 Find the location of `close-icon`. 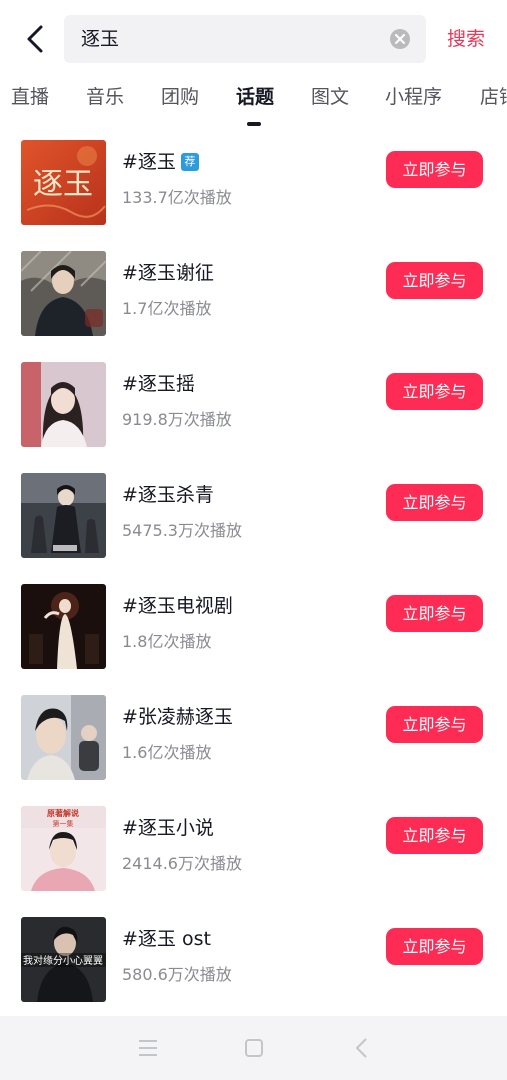

close-icon is located at coordinates (400, 39).